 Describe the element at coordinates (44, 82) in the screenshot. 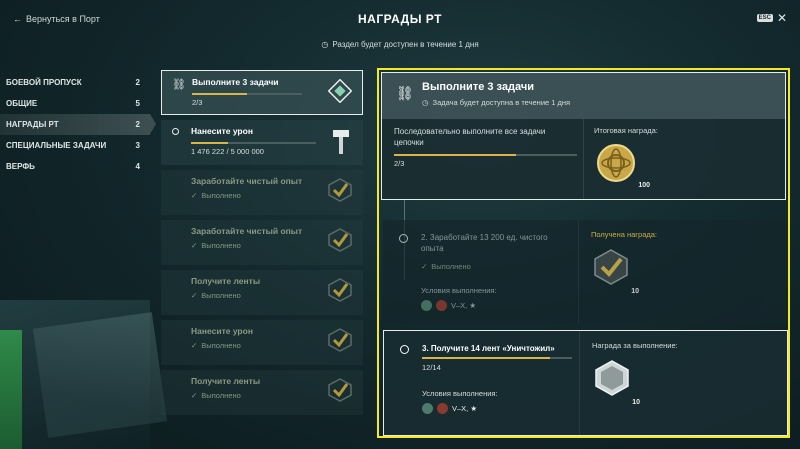

I see `sidebar-item-label: БОЕВОЙ ПРОПУСК` at that location.